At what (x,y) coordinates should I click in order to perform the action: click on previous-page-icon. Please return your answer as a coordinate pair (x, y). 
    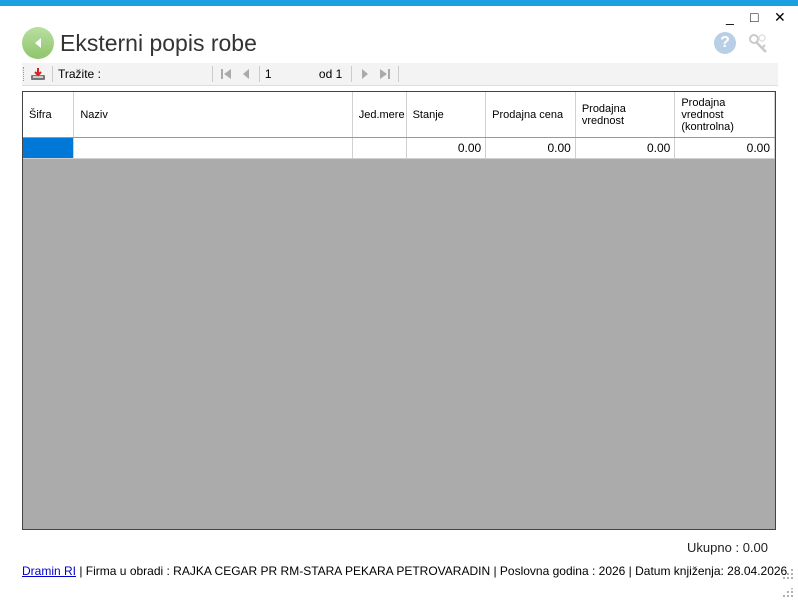
    Looking at the image, I should click on (245, 74).